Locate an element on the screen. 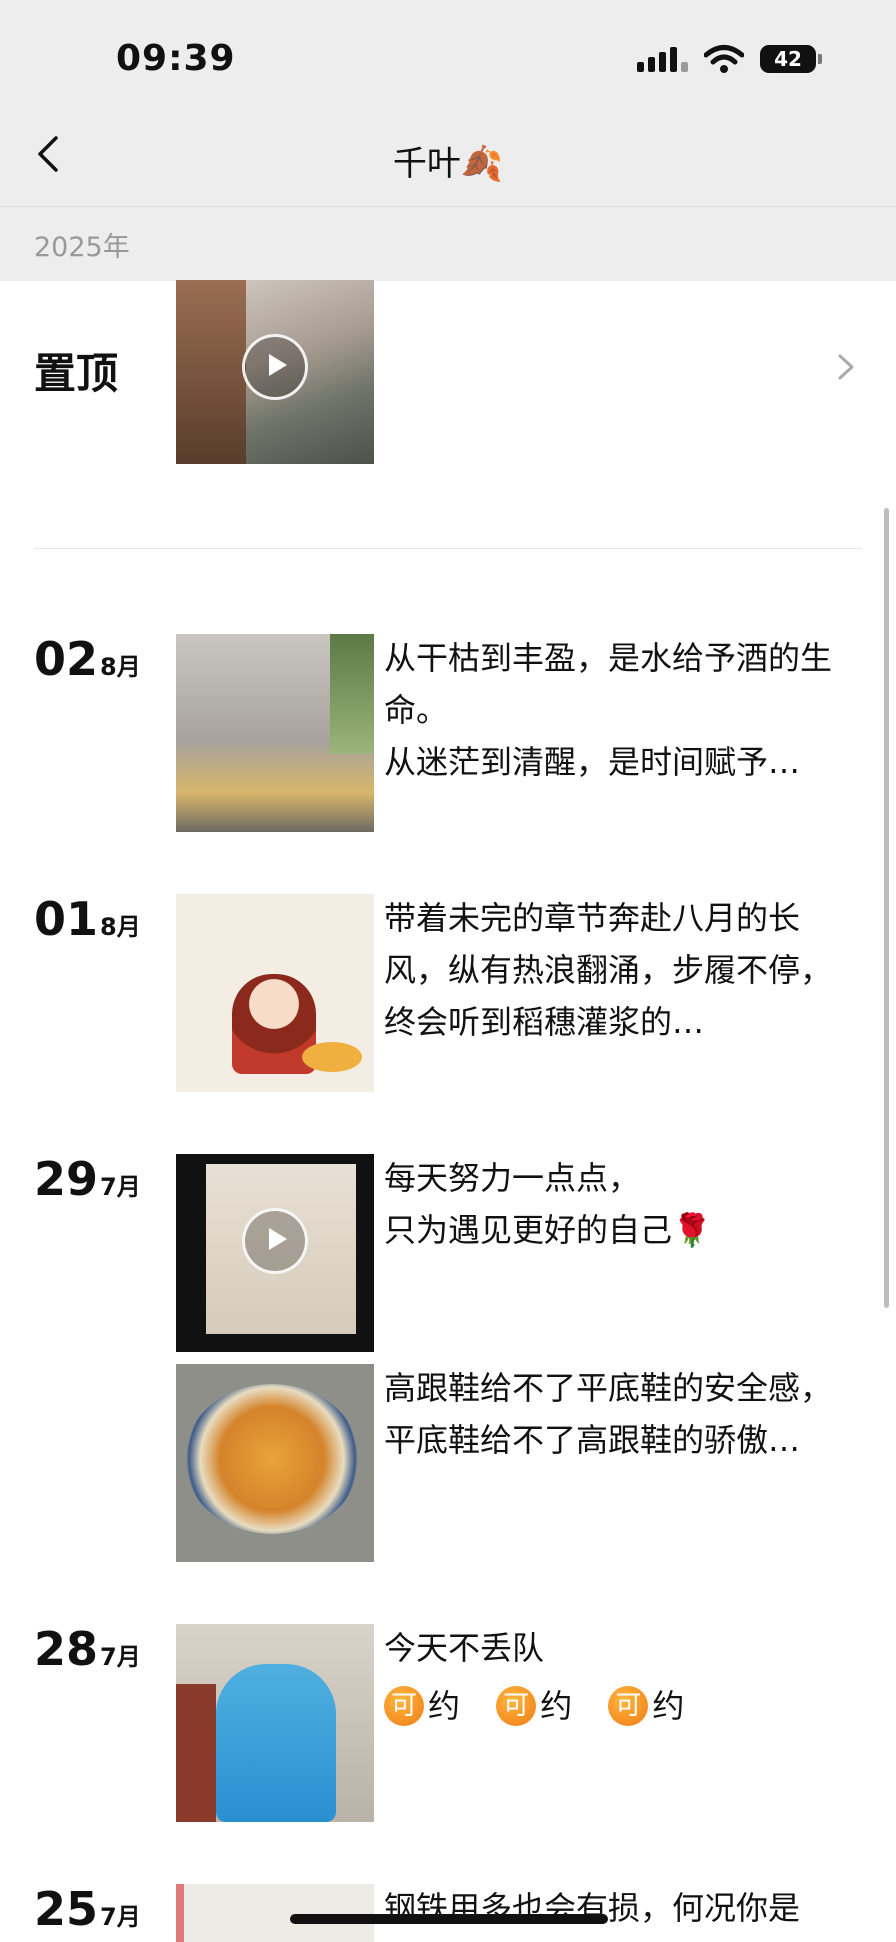 The height and width of the screenshot is (1942, 896). top-bar: 09:39 42 千叶🍂 is located at coordinates (448, 103).